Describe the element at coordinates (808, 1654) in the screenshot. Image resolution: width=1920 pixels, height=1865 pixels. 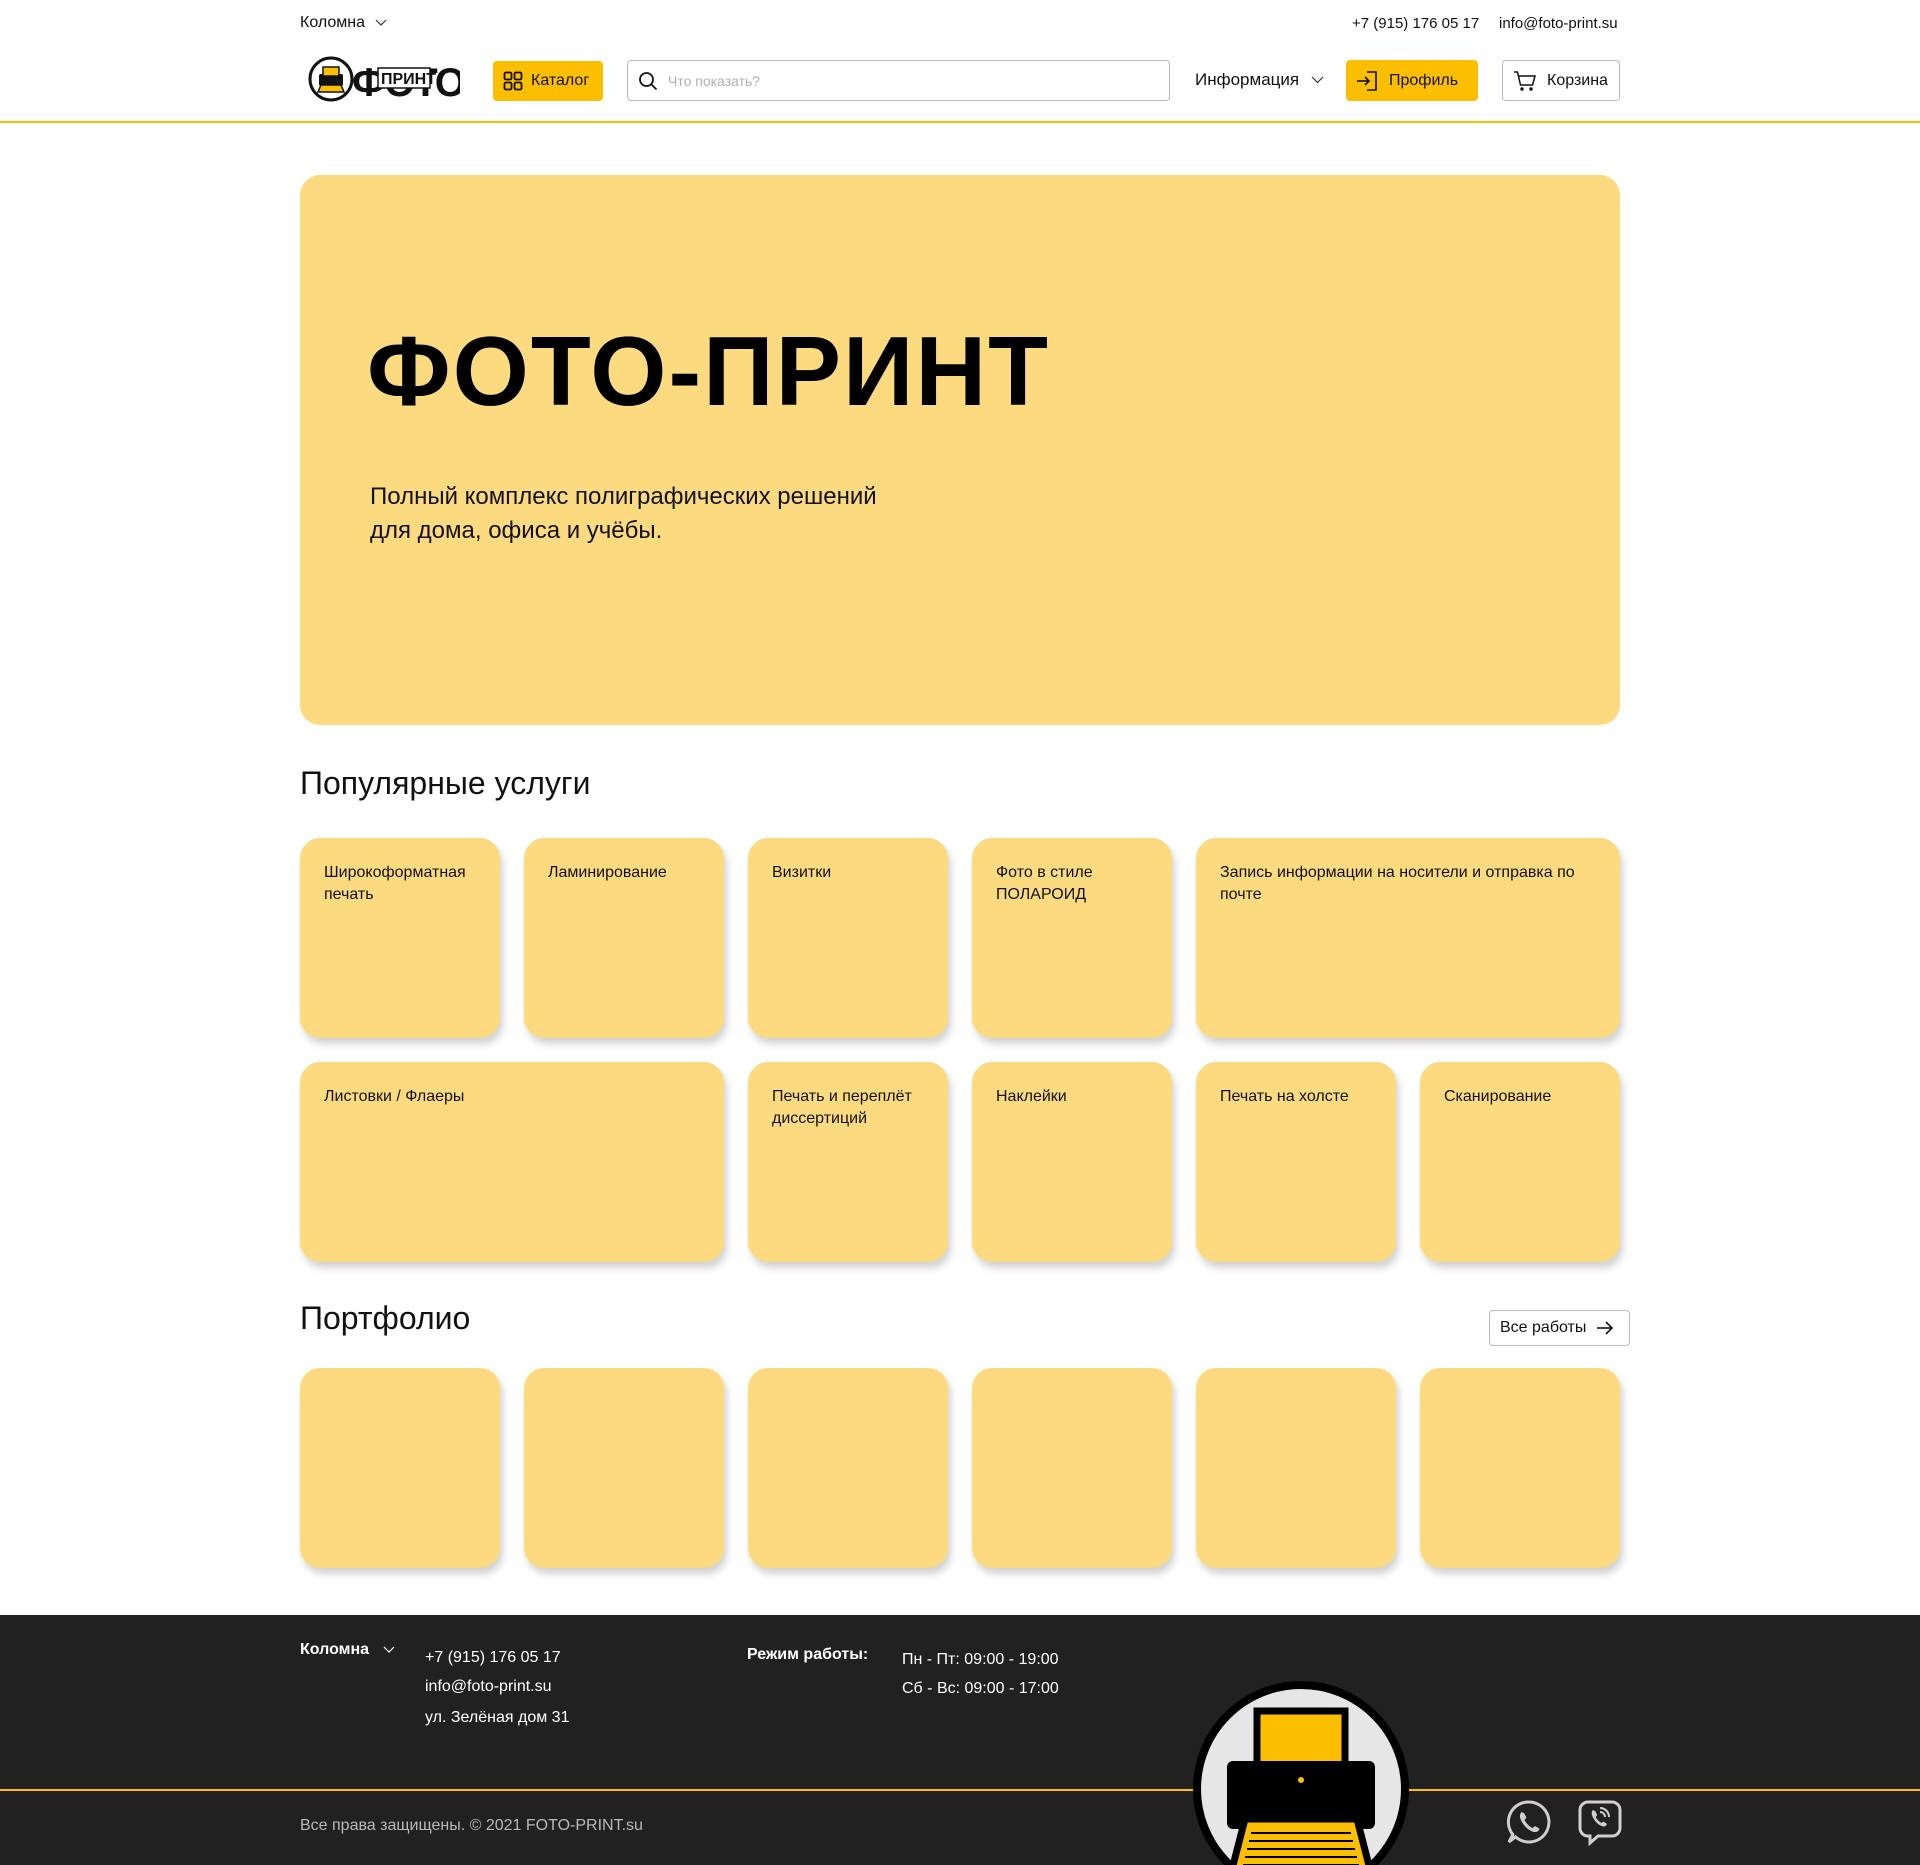
I see `footer-hours-label: Режим работы:` at that location.